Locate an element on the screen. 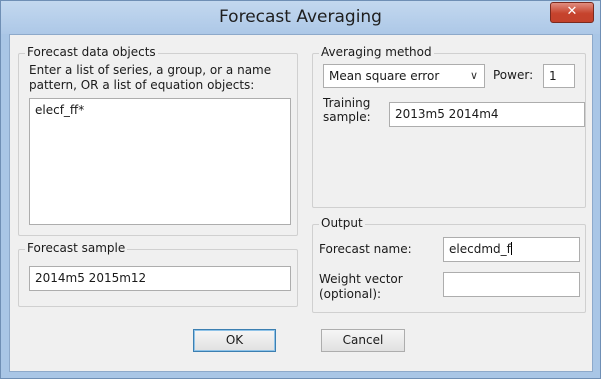 The width and height of the screenshot is (601, 379). chevron-down-icon: ∨ is located at coordinates (474, 76).